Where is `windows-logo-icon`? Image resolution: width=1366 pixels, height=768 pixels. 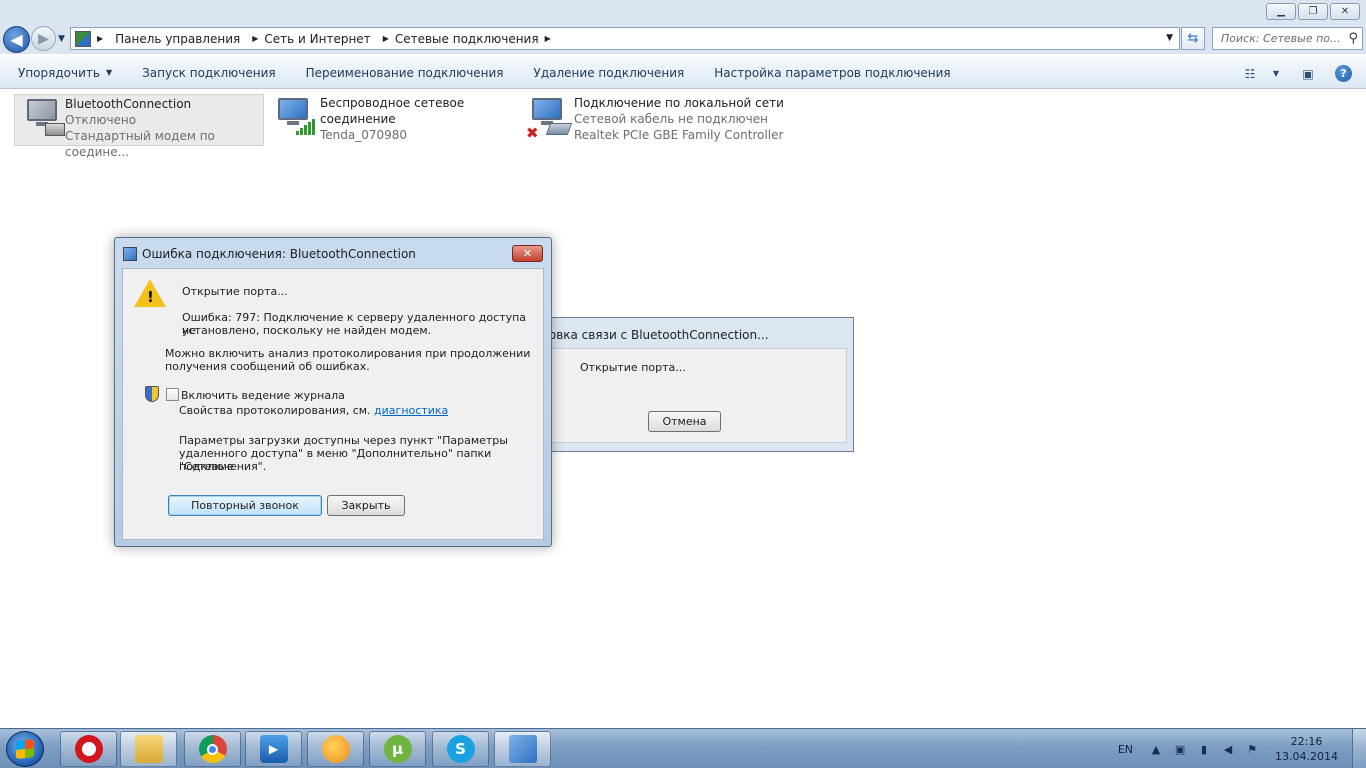
windows-logo-icon is located at coordinates (25, 749).